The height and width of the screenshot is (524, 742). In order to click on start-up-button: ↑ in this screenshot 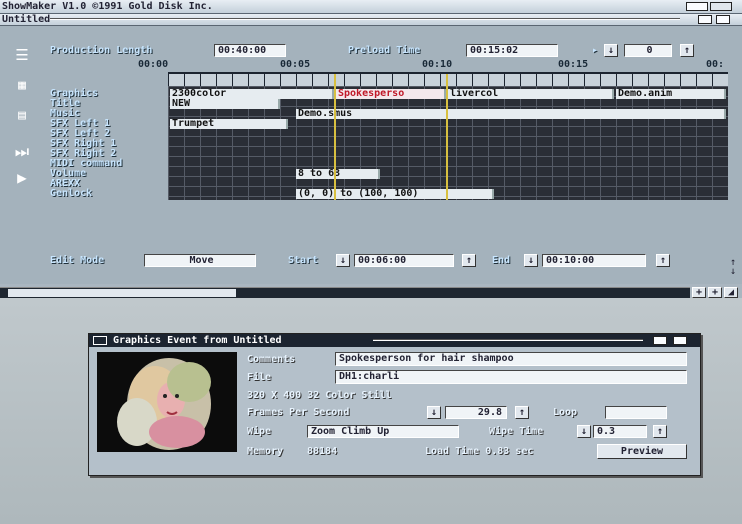, I will do `click(469, 260)`.